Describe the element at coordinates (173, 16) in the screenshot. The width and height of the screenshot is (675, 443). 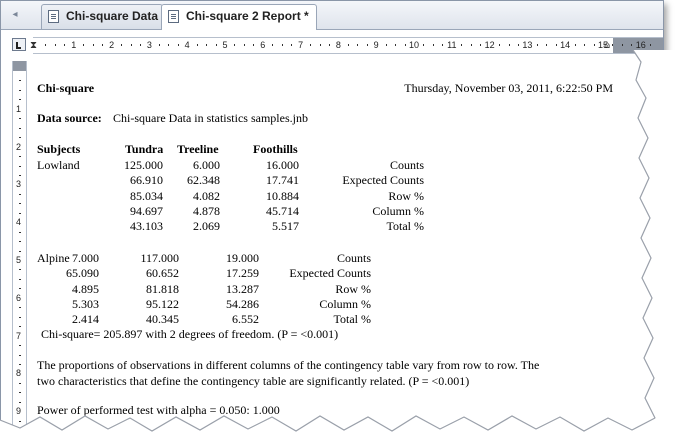
I see `report-icon` at that location.